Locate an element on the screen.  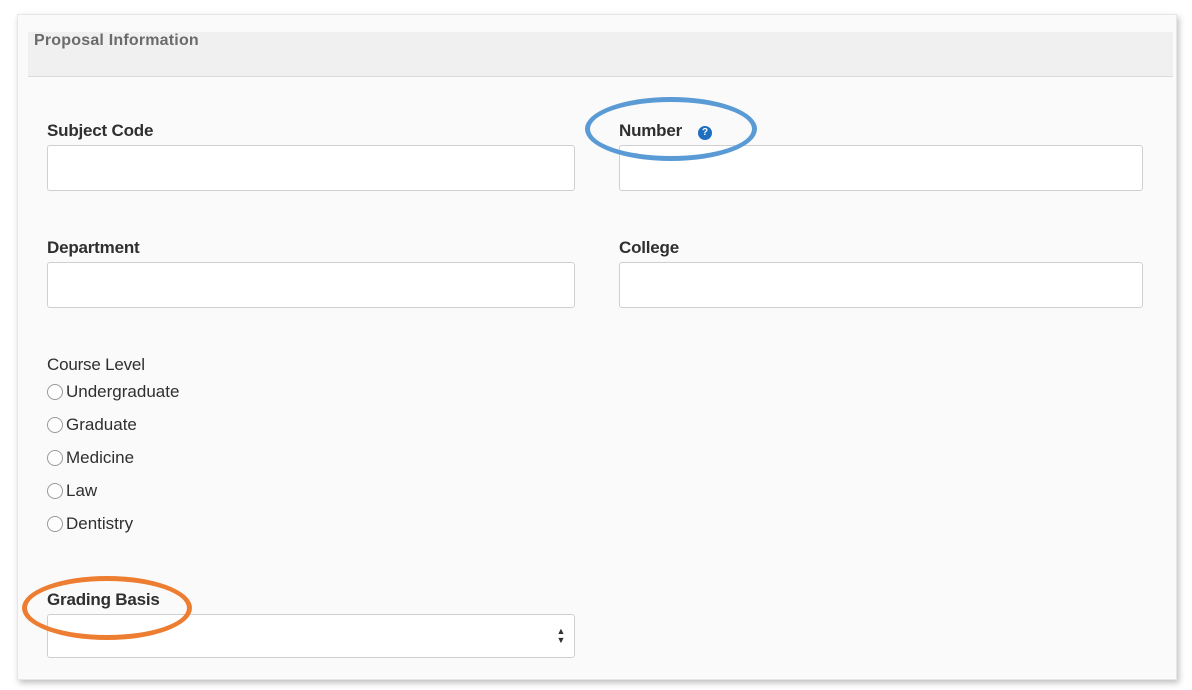
college-input is located at coordinates (881, 285).